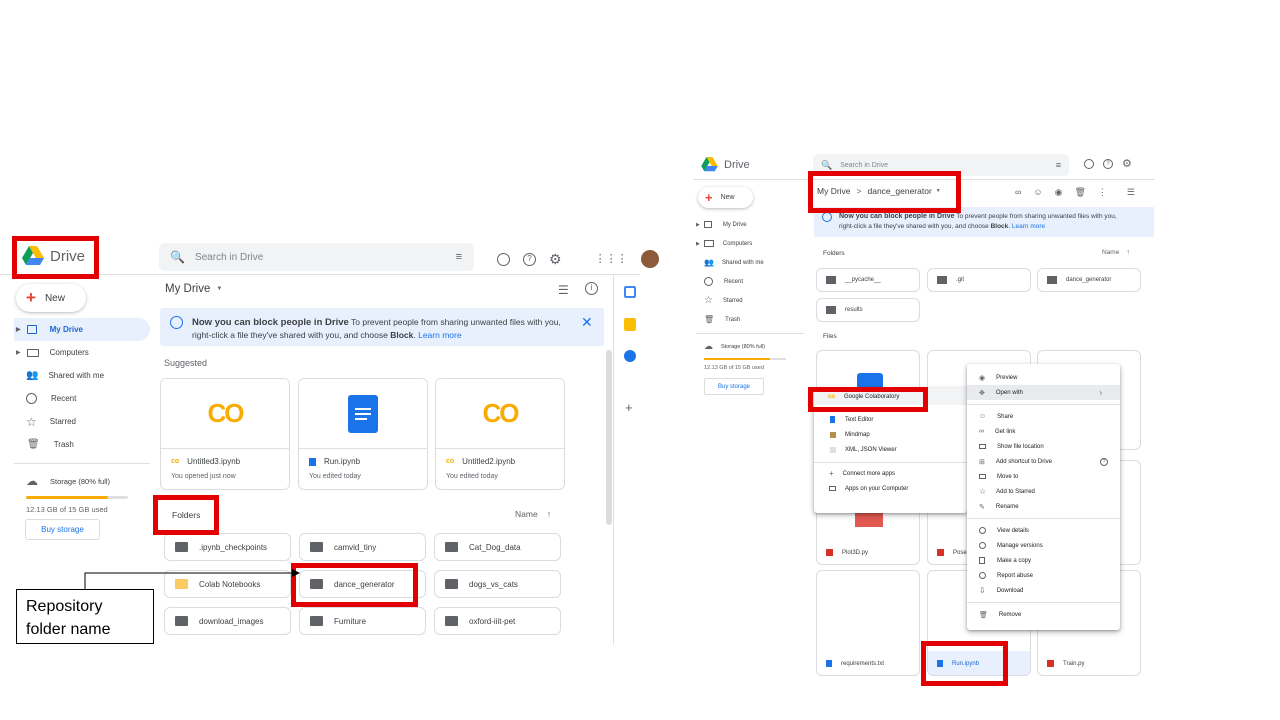 Image resolution: width=1280 pixels, height=720 pixels. I want to click on avatar, so click(649, 259).